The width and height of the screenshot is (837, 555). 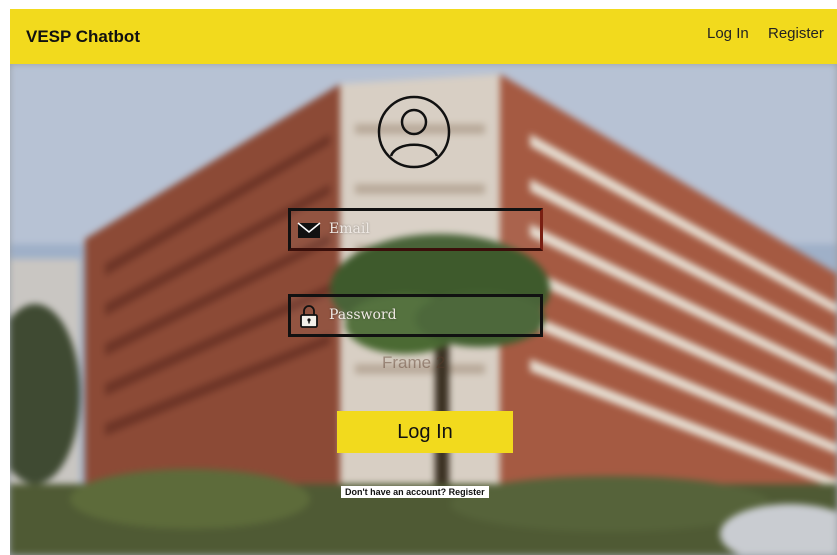 What do you see at coordinates (415, 315) in the screenshot?
I see `password-field: Password` at bounding box center [415, 315].